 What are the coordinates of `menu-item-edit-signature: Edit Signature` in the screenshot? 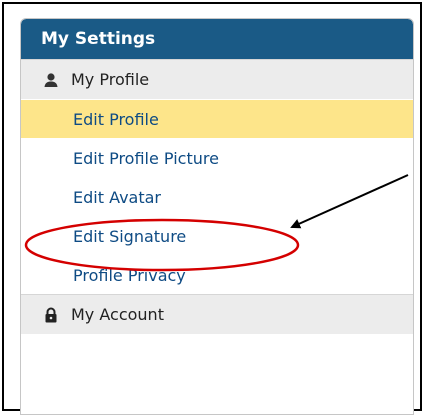 It's located at (217, 235).